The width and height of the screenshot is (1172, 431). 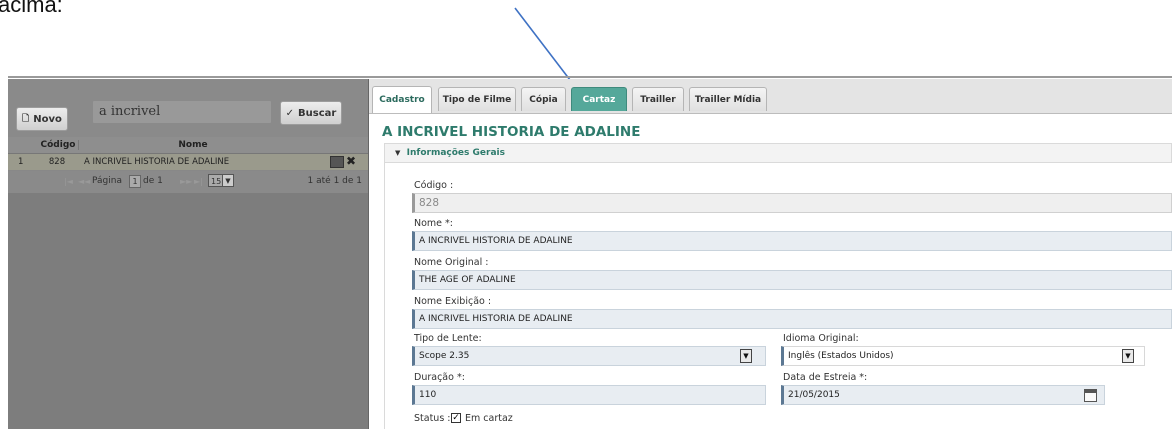 I want to click on tab-tipo-de-filme: Tipo de Filme, so click(x=477, y=99).